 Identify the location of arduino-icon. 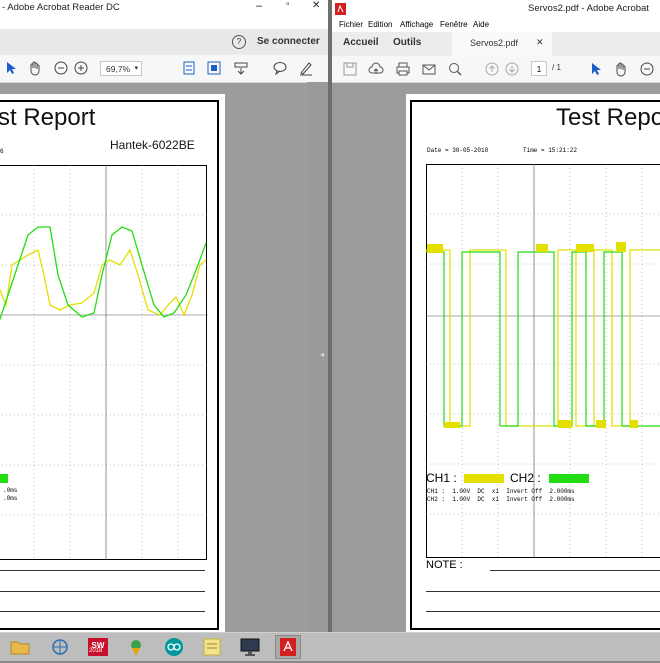
(174, 647).